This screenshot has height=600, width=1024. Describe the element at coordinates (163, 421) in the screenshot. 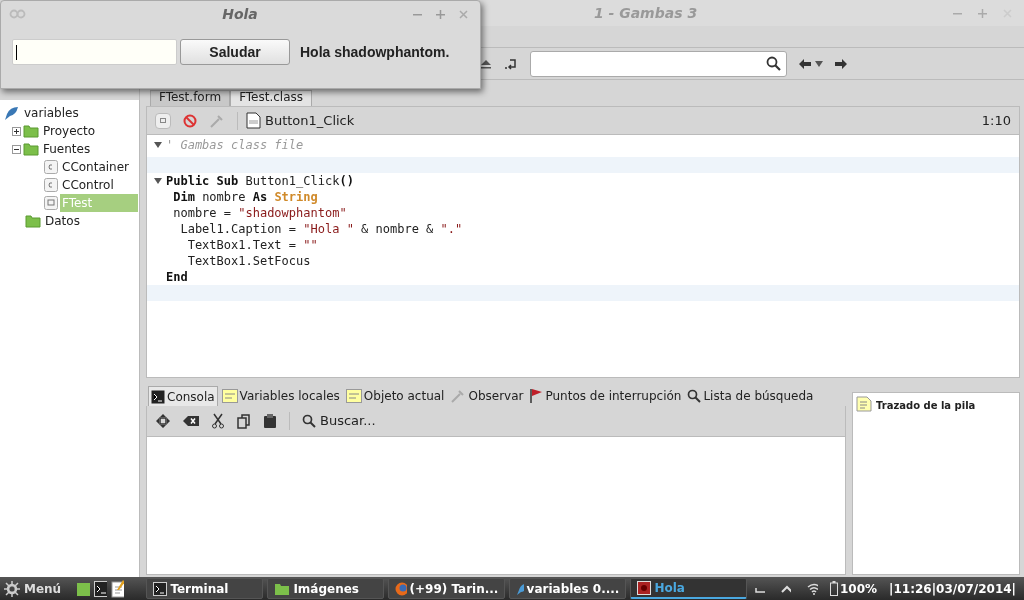

I see `move-icon` at that location.